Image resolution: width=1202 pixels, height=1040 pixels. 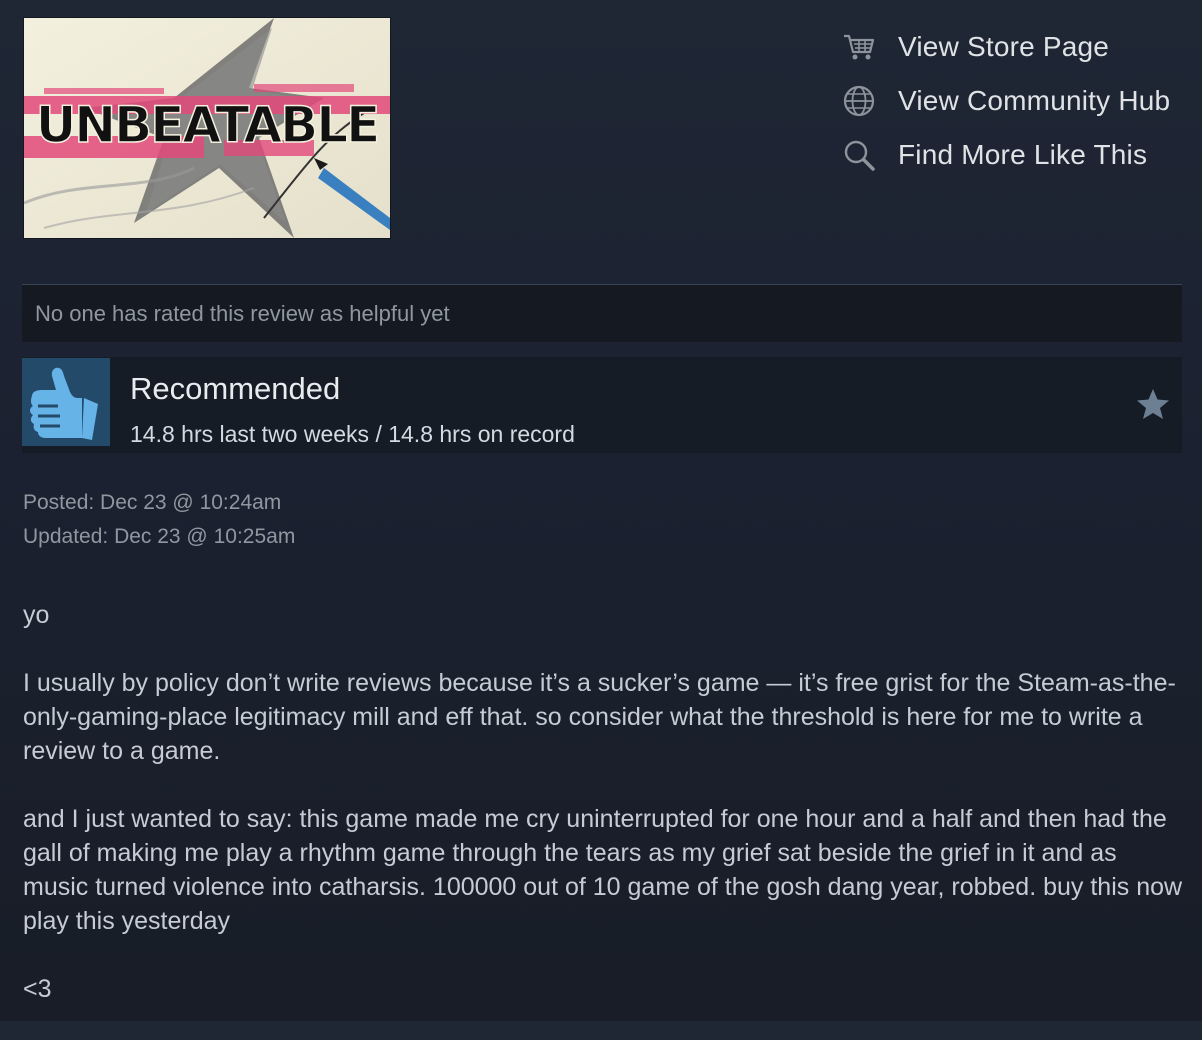 I want to click on review-paragraph: yo, so click(x=36, y=615).